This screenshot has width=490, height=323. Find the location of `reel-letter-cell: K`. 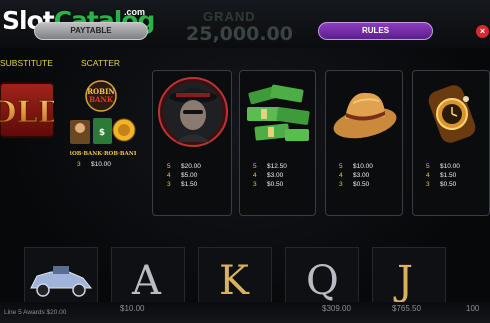

reel-letter-cell: K is located at coordinates (235, 277).